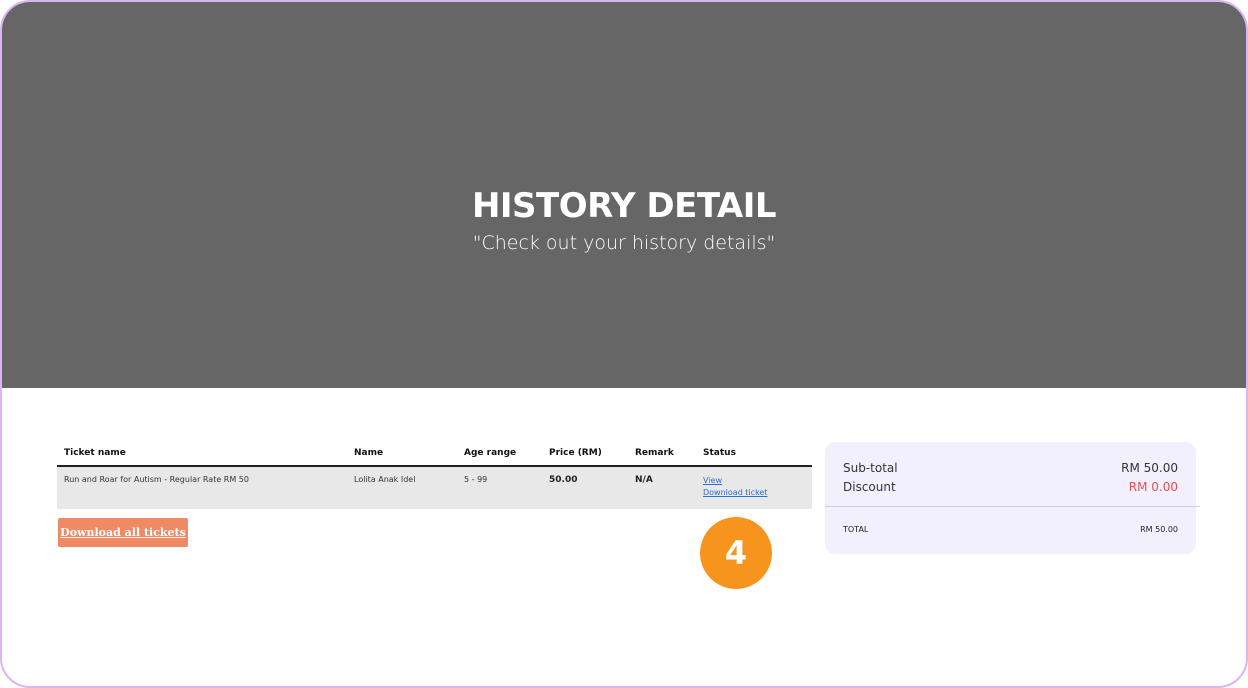 The height and width of the screenshot is (688, 1248). What do you see at coordinates (202, 455) in the screenshot?
I see `column-header-ticket-name: Ticket name` at bounding box center [202, 455].